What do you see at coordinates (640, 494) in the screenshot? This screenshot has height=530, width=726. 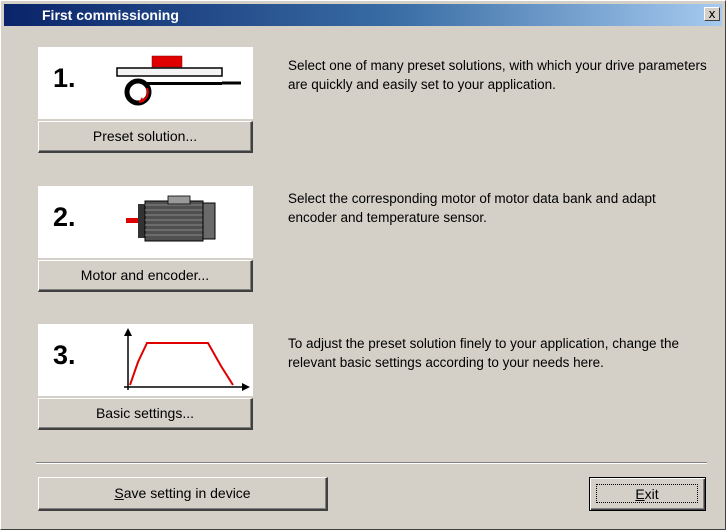 I see `exit-mnemonic: E` at bounding box center [640, 494].